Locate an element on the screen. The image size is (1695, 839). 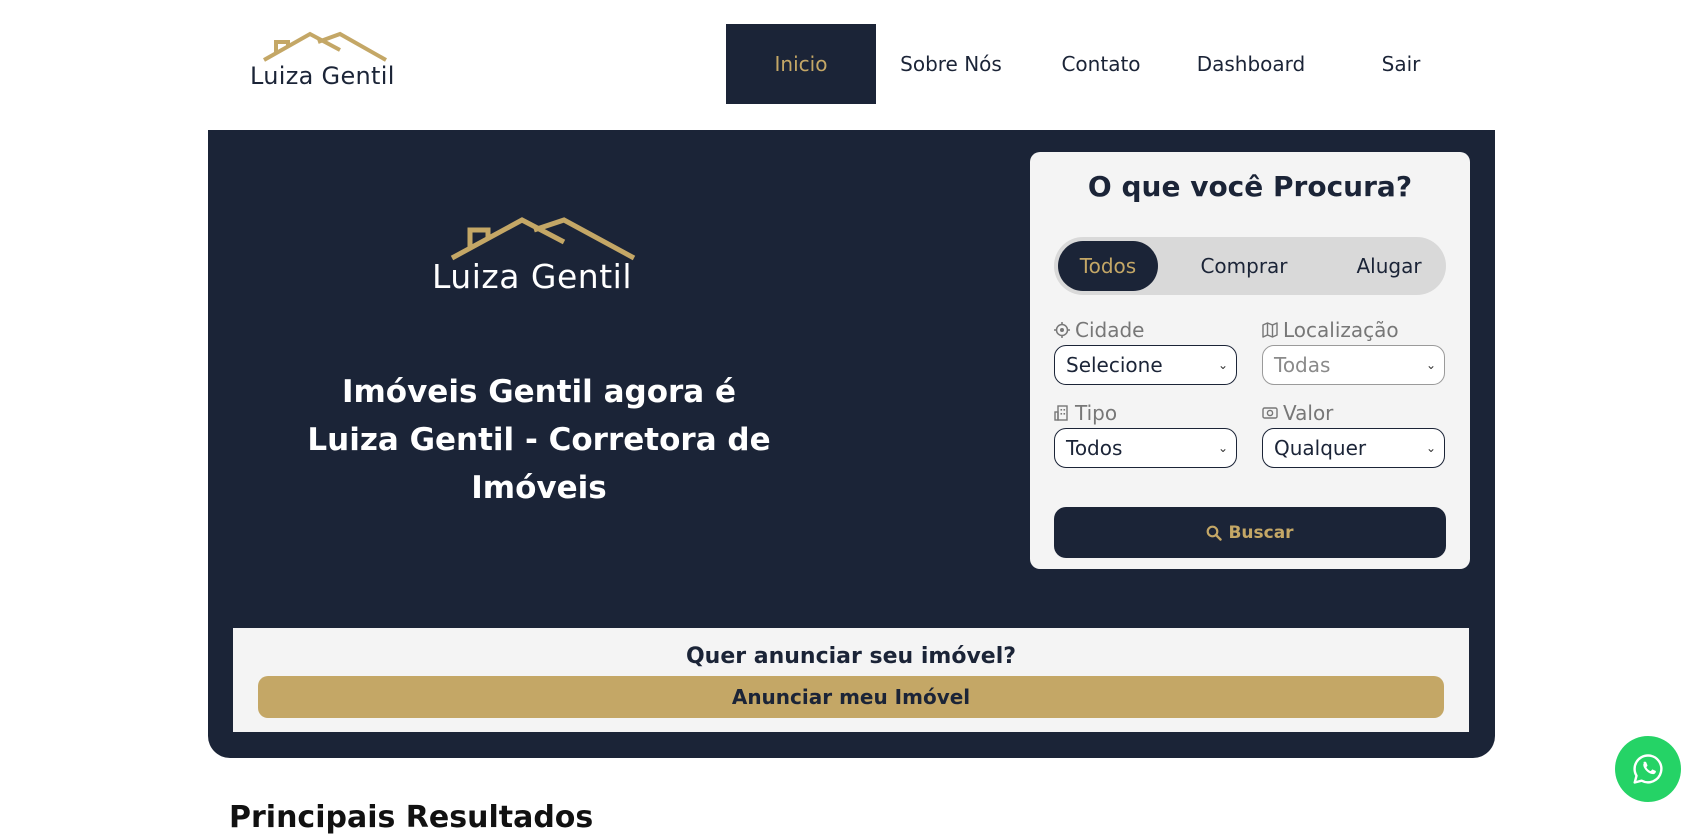
segment-comprar: Comprar is located at coordinates (1244, 266).